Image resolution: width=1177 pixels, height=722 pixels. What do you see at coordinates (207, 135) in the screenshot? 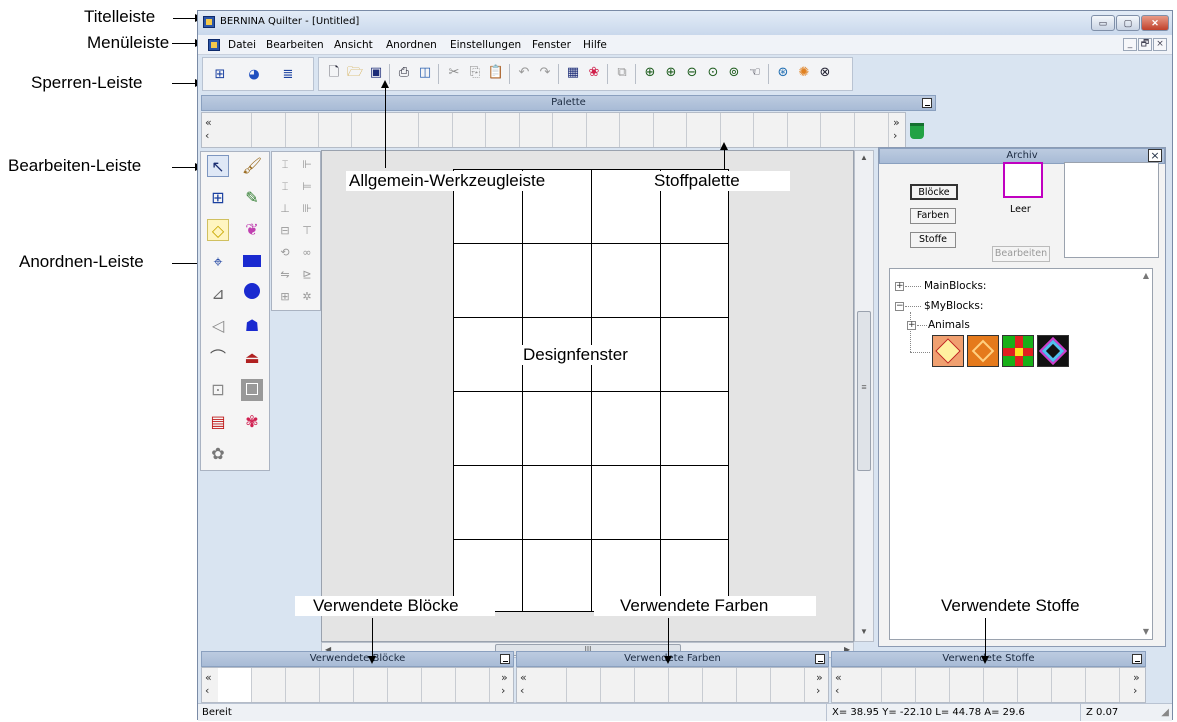
I see `palette-prev-icon: ‹` at bounding box center [207, 135].